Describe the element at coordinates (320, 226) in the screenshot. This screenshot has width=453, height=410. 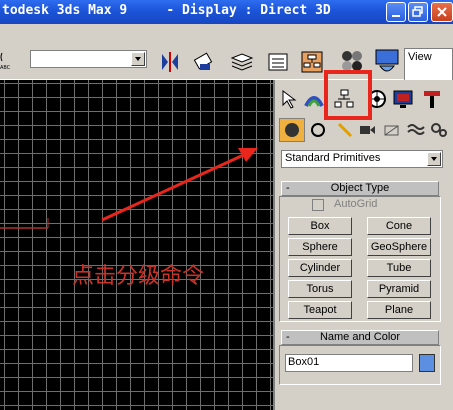
I see `box-button: Box` at that location.